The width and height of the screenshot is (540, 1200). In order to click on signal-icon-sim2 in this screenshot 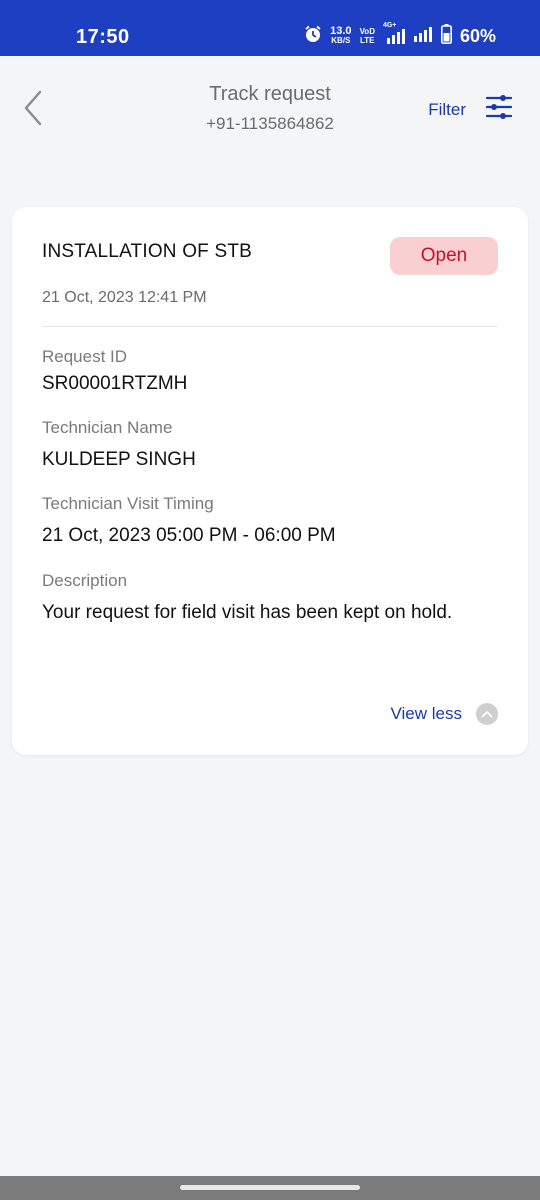, I will do `click(423, 36)`.